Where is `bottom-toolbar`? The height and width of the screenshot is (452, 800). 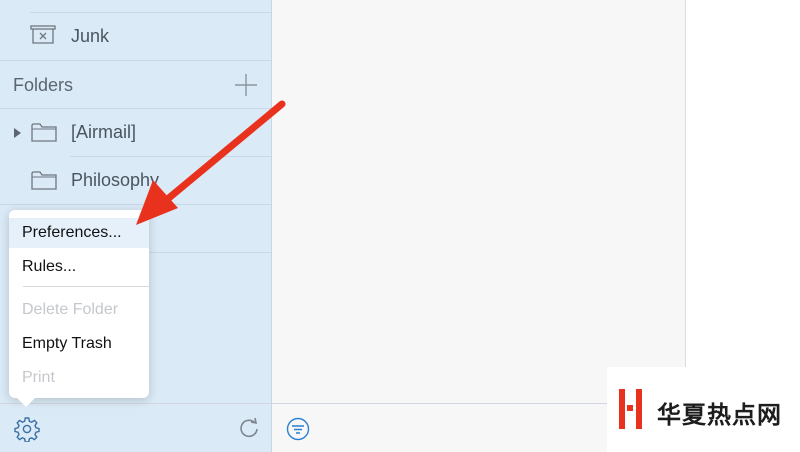
bottom-toolbar is located at coordinates (343, 427).